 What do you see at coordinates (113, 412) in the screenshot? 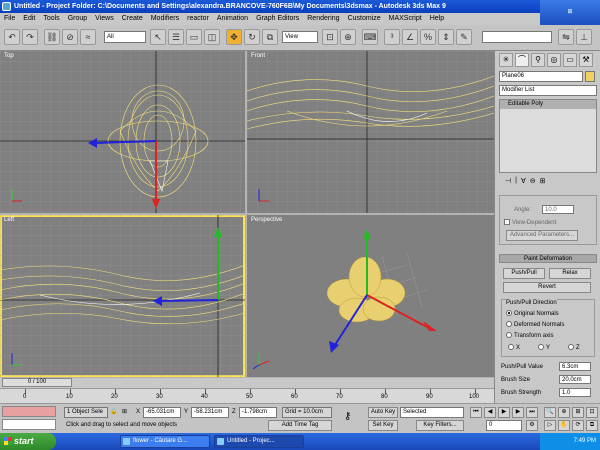
I see `lock-selection-icon: 🔒` at bounding box center [113, 412].